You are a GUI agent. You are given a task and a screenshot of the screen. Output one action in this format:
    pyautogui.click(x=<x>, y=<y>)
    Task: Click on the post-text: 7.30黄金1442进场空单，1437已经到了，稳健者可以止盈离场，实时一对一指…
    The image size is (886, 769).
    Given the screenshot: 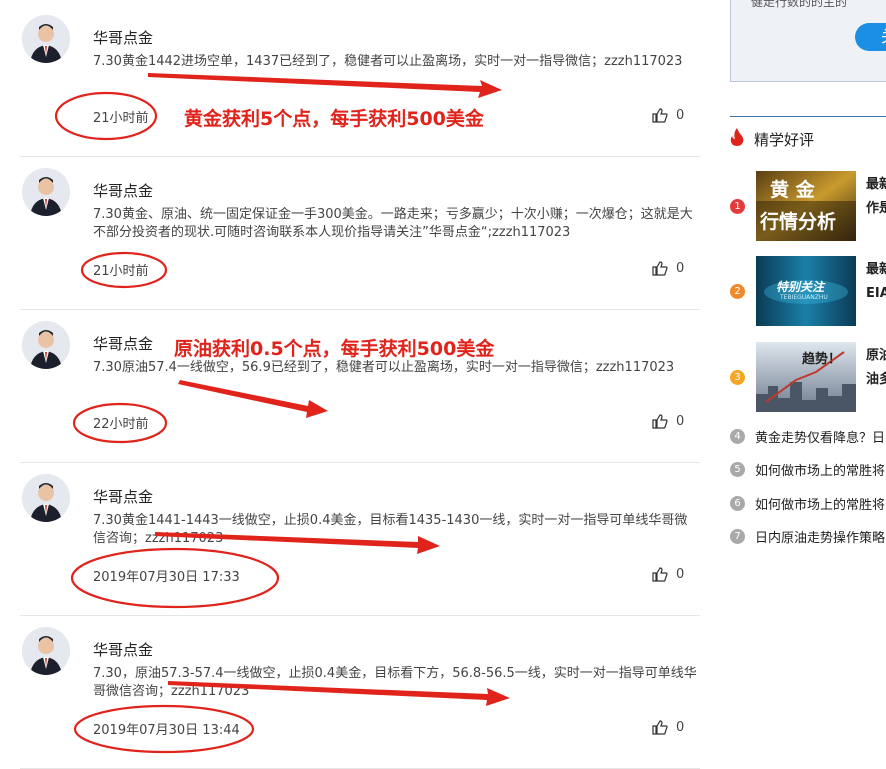 What is the action you would take?
    pyautogui.click(x=388, y=61)
    